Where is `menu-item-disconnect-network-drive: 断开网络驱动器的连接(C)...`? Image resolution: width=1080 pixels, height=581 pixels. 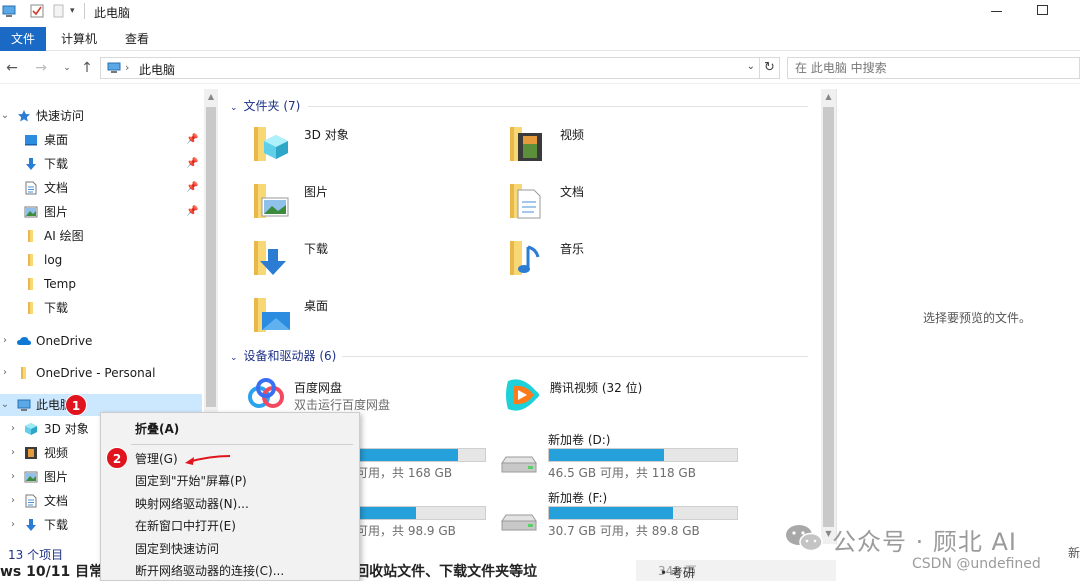
menu-item-disconnect-network-drive: 断开网络驱动器的连接(C)... is located at coordinates (230, 570).